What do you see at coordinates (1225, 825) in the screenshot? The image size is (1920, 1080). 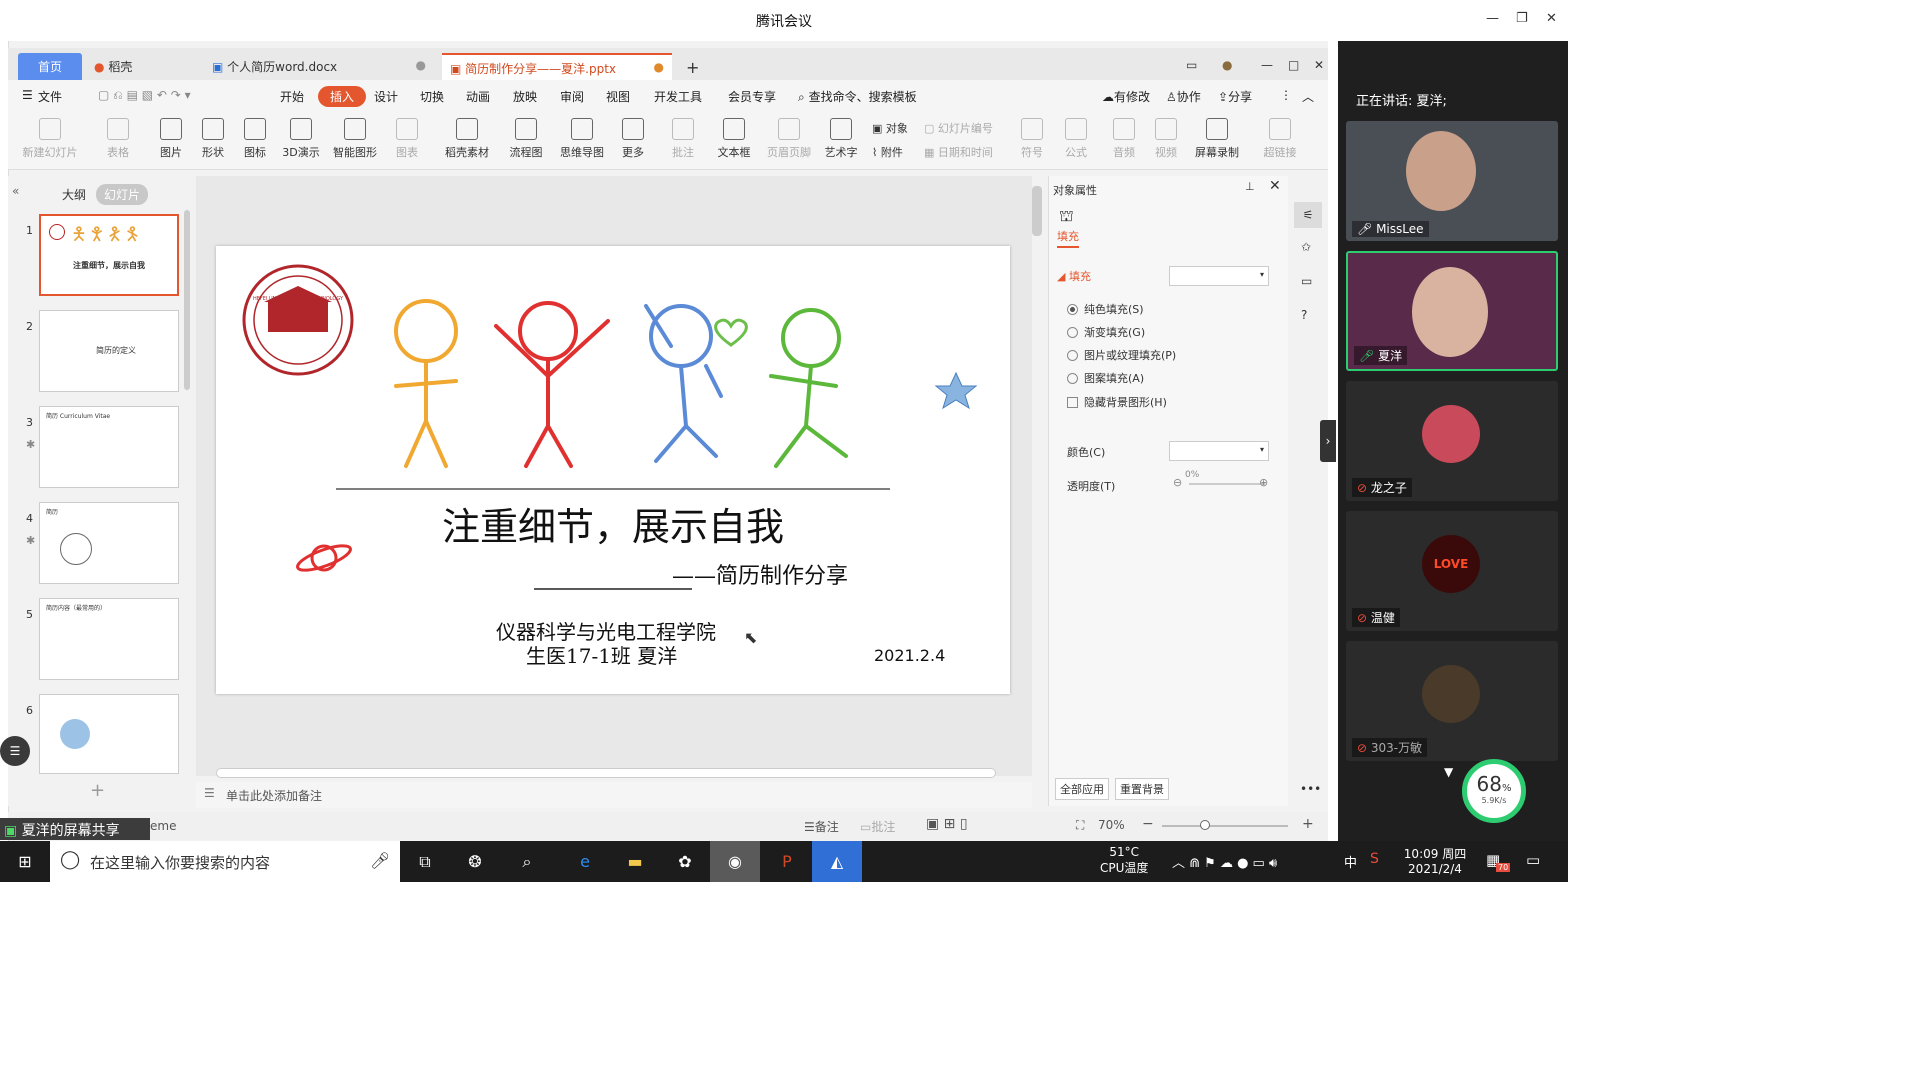 I see `zoom-slider` at bounding box center [1225, 825].